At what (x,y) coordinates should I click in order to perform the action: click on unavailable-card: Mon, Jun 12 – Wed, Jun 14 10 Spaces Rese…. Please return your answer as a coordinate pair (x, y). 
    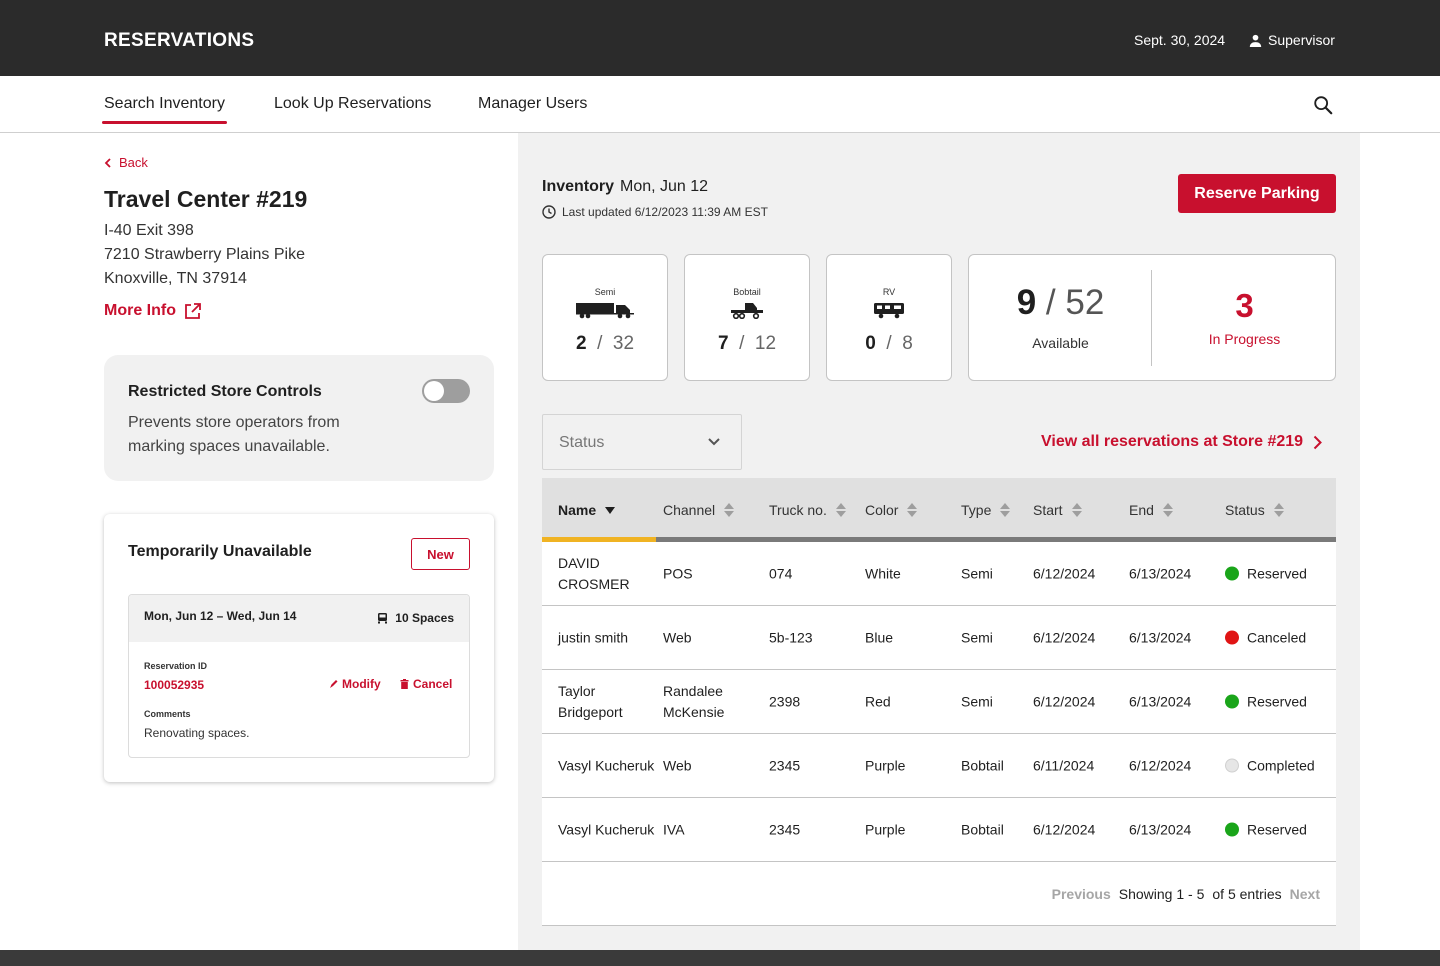
    Looking at the image, I should click on (299, 676).